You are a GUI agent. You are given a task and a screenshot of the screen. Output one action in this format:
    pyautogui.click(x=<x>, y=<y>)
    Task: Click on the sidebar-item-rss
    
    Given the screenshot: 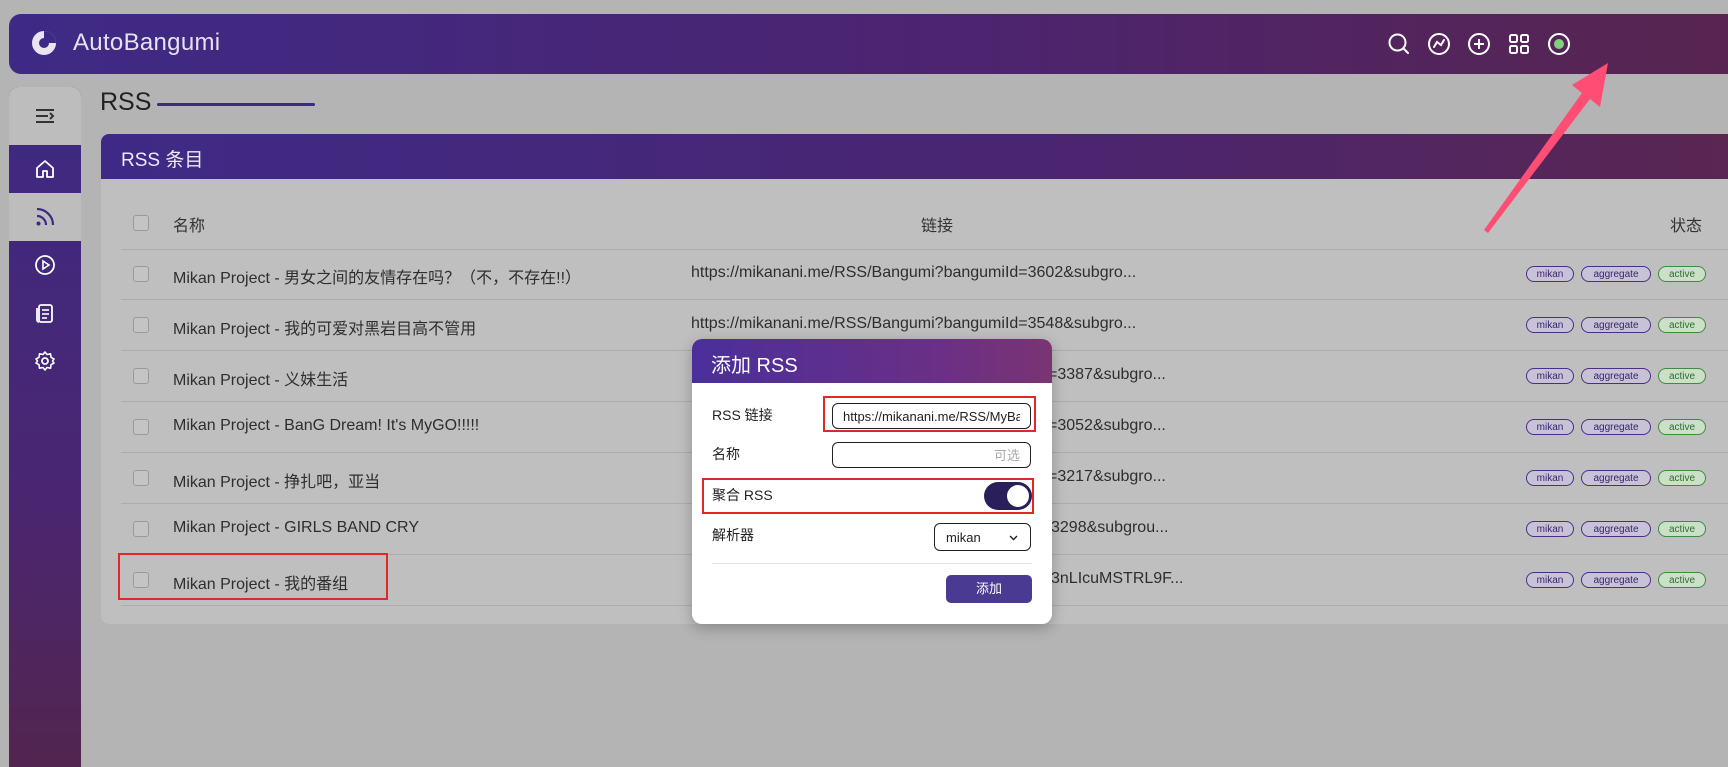 What is the action you would take?
    pyautogui.click(x=45, y=217)
    